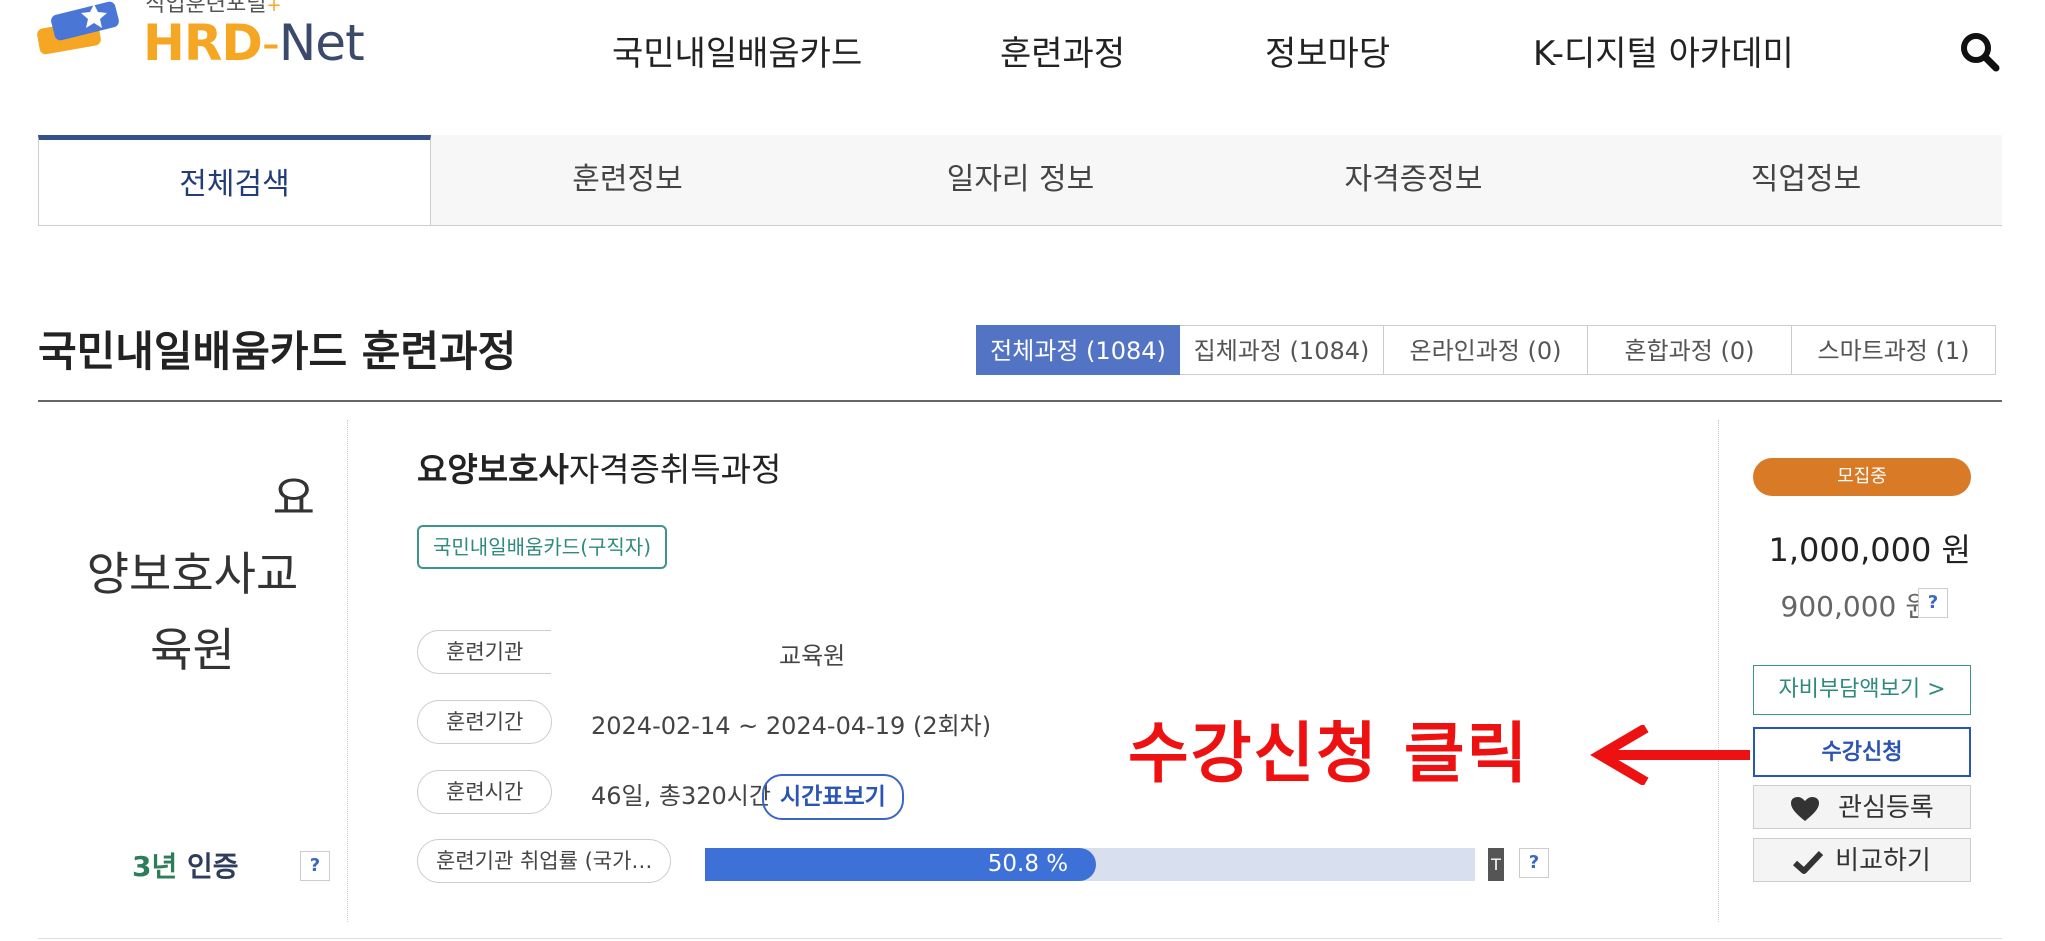  What do you see at coordinates (1855, 606) in the screenshot?
I see `support-price: 900,000 원` at bounding box center [1855, 606].